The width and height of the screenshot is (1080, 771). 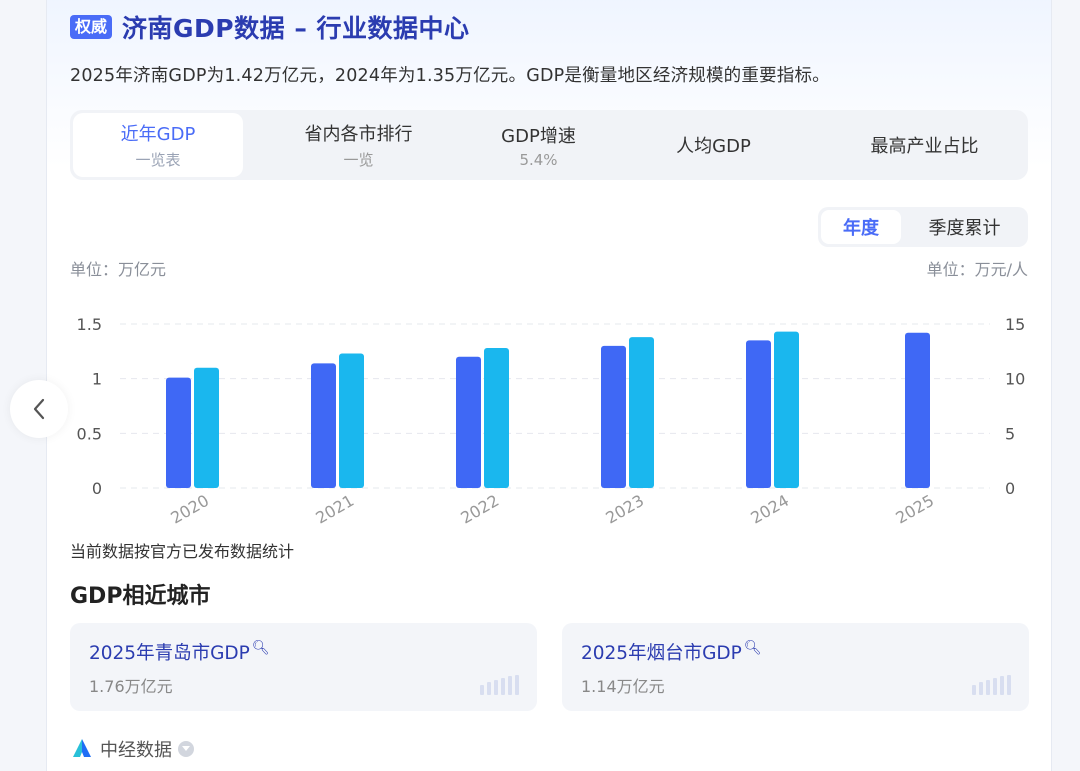 What do you see at coordinates (538, 136) in the screenshot?
I see `tab-label: GDP增速` at bounding box center [538, 136].